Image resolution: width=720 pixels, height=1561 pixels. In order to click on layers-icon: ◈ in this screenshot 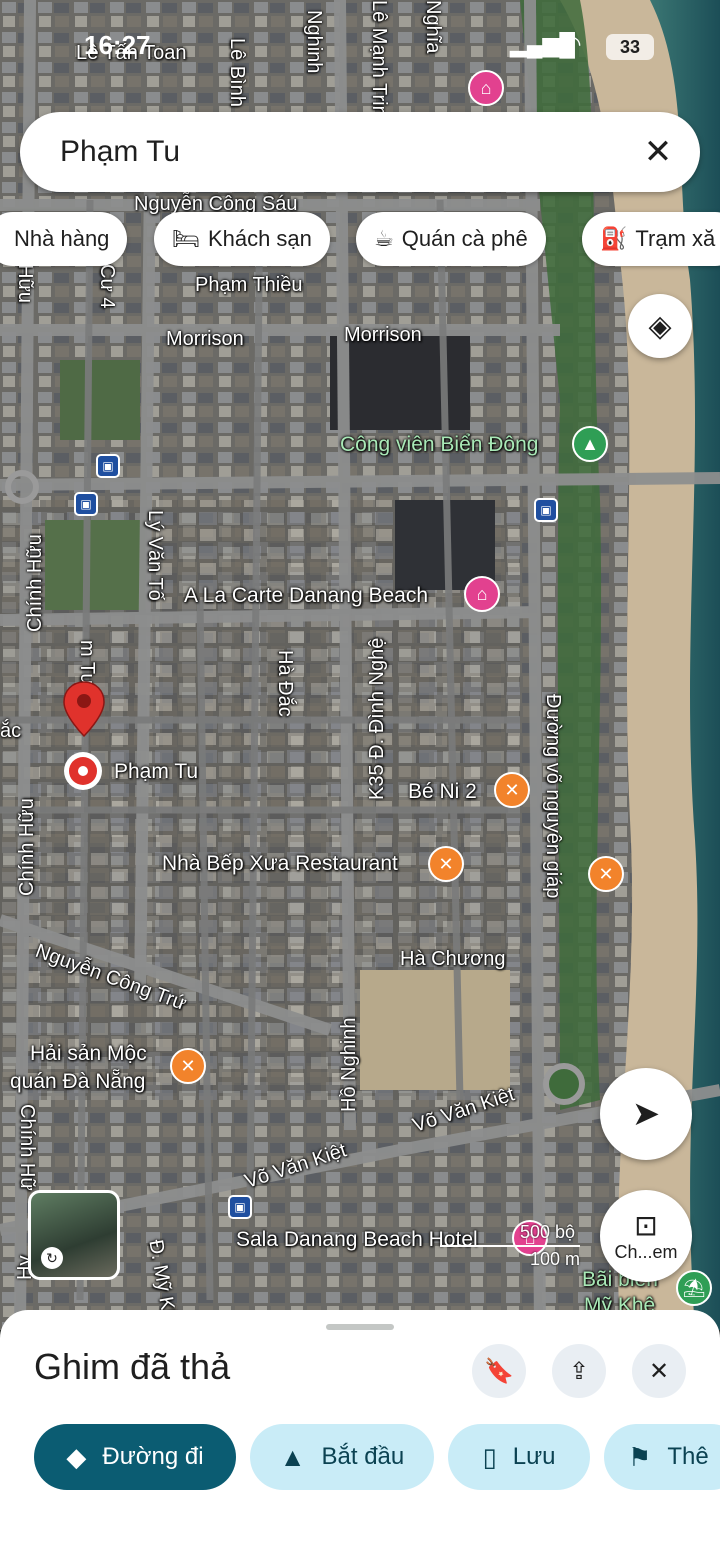, I will do `click(660, 326)`.